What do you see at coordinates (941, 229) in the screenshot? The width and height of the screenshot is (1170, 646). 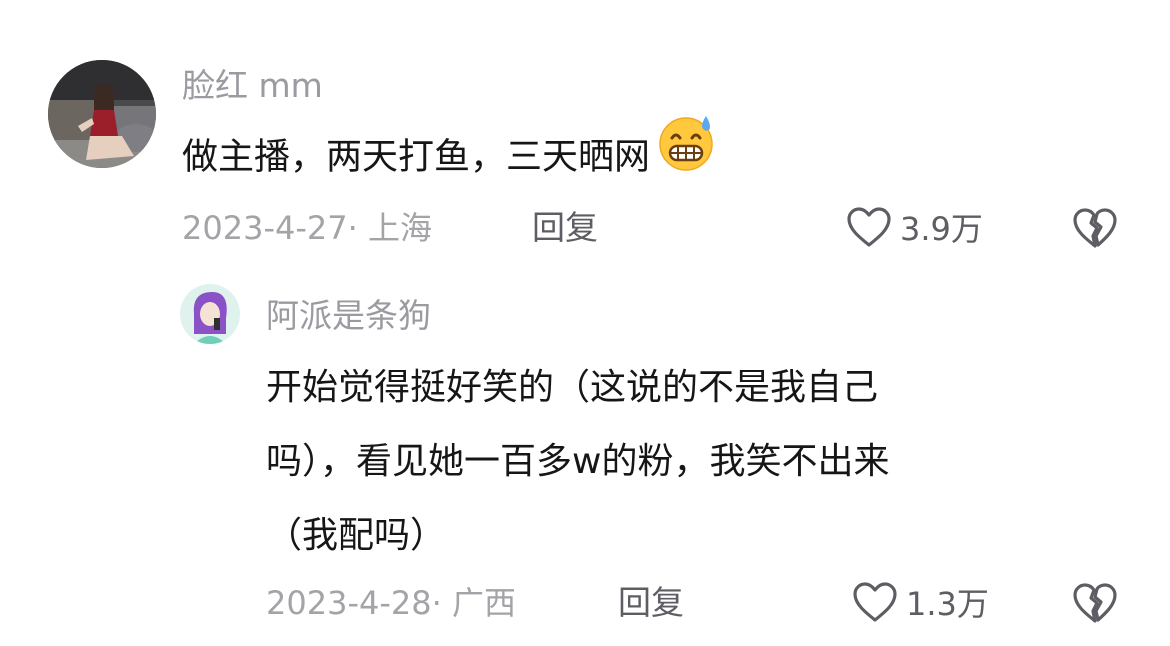 I see `like-count: 3.9万` at bounding box center [941, 229].